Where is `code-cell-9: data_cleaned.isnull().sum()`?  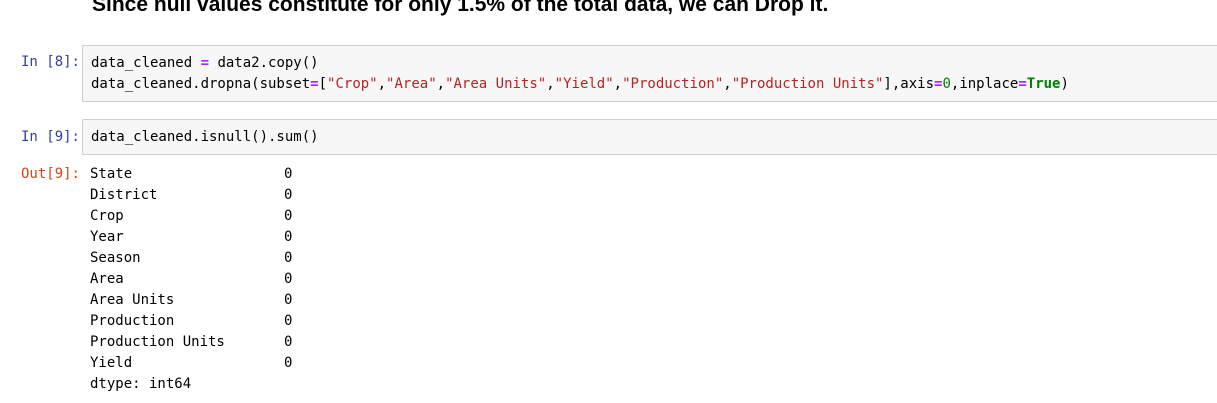
code-cell-9: data_cleaned.isnull().sum() is located at coordinates (649, 137).